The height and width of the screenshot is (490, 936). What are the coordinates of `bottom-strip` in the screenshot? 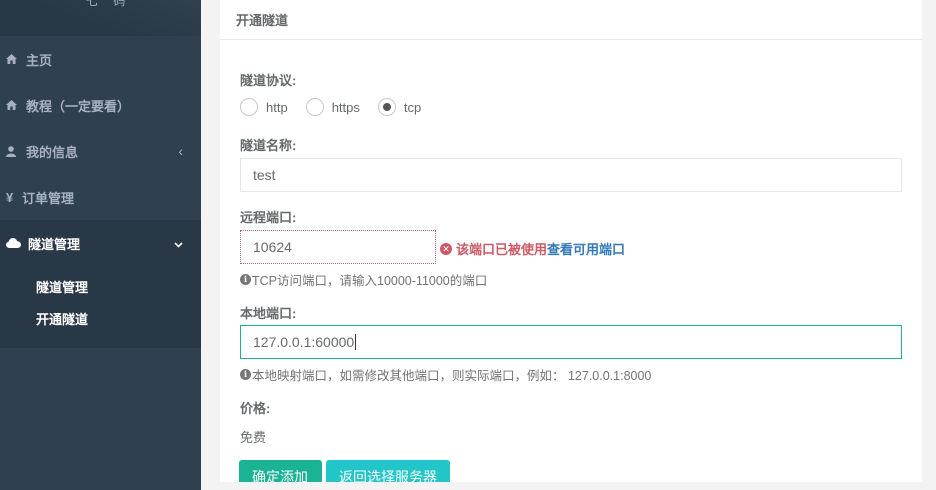 It's located at (568, 486).